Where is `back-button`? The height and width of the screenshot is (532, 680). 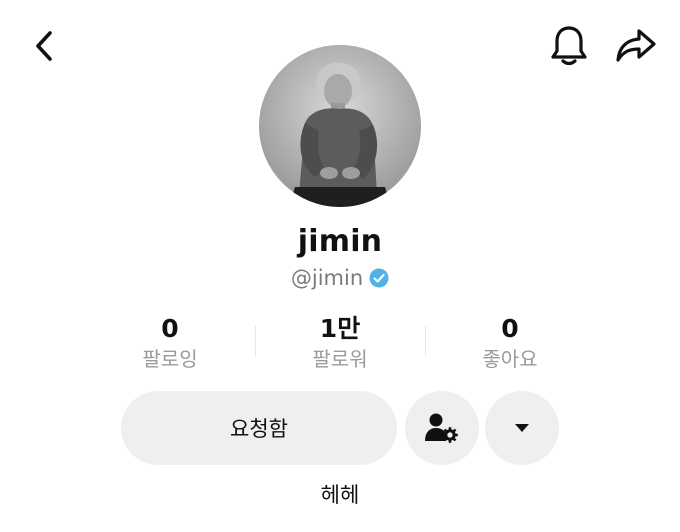
back-button is located at coordinates (44, 46).